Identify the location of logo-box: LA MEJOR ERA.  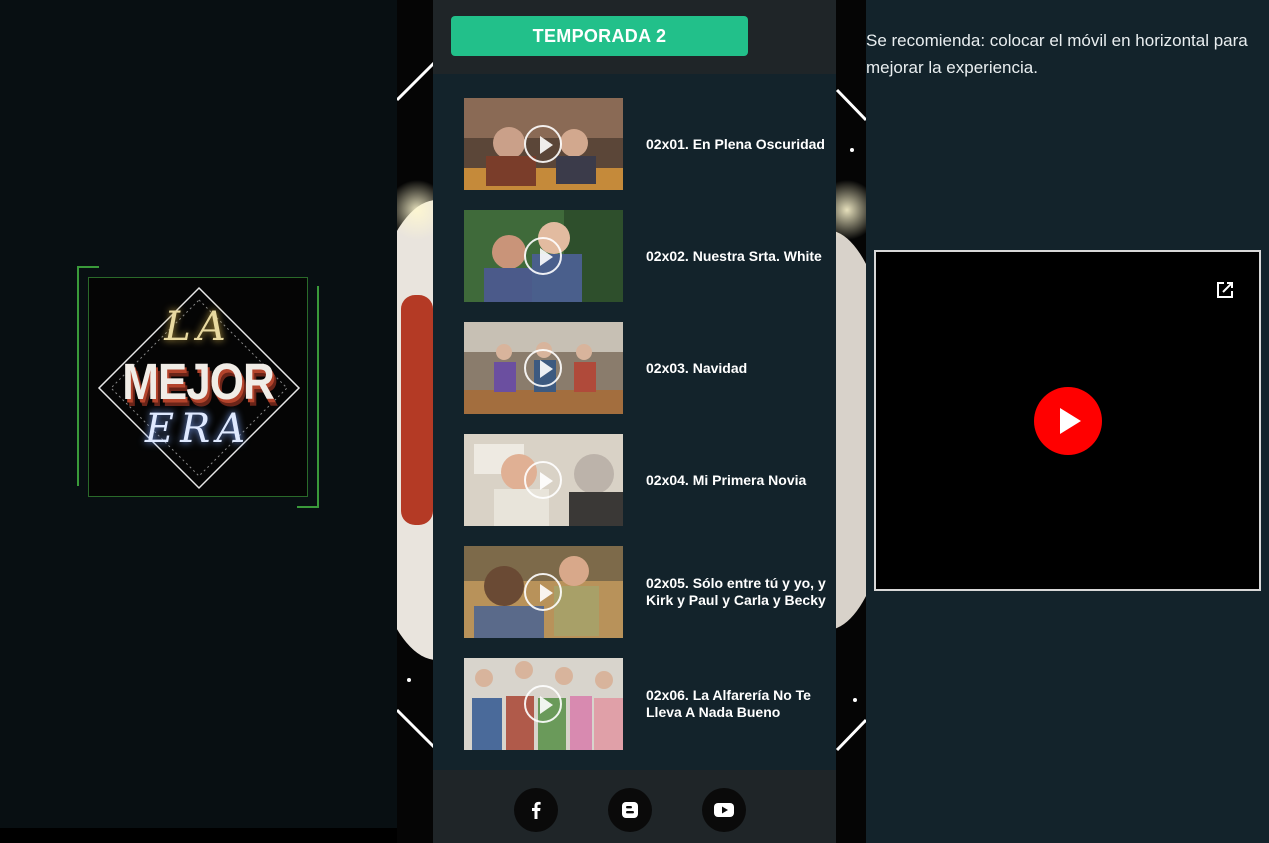
(198, 387).